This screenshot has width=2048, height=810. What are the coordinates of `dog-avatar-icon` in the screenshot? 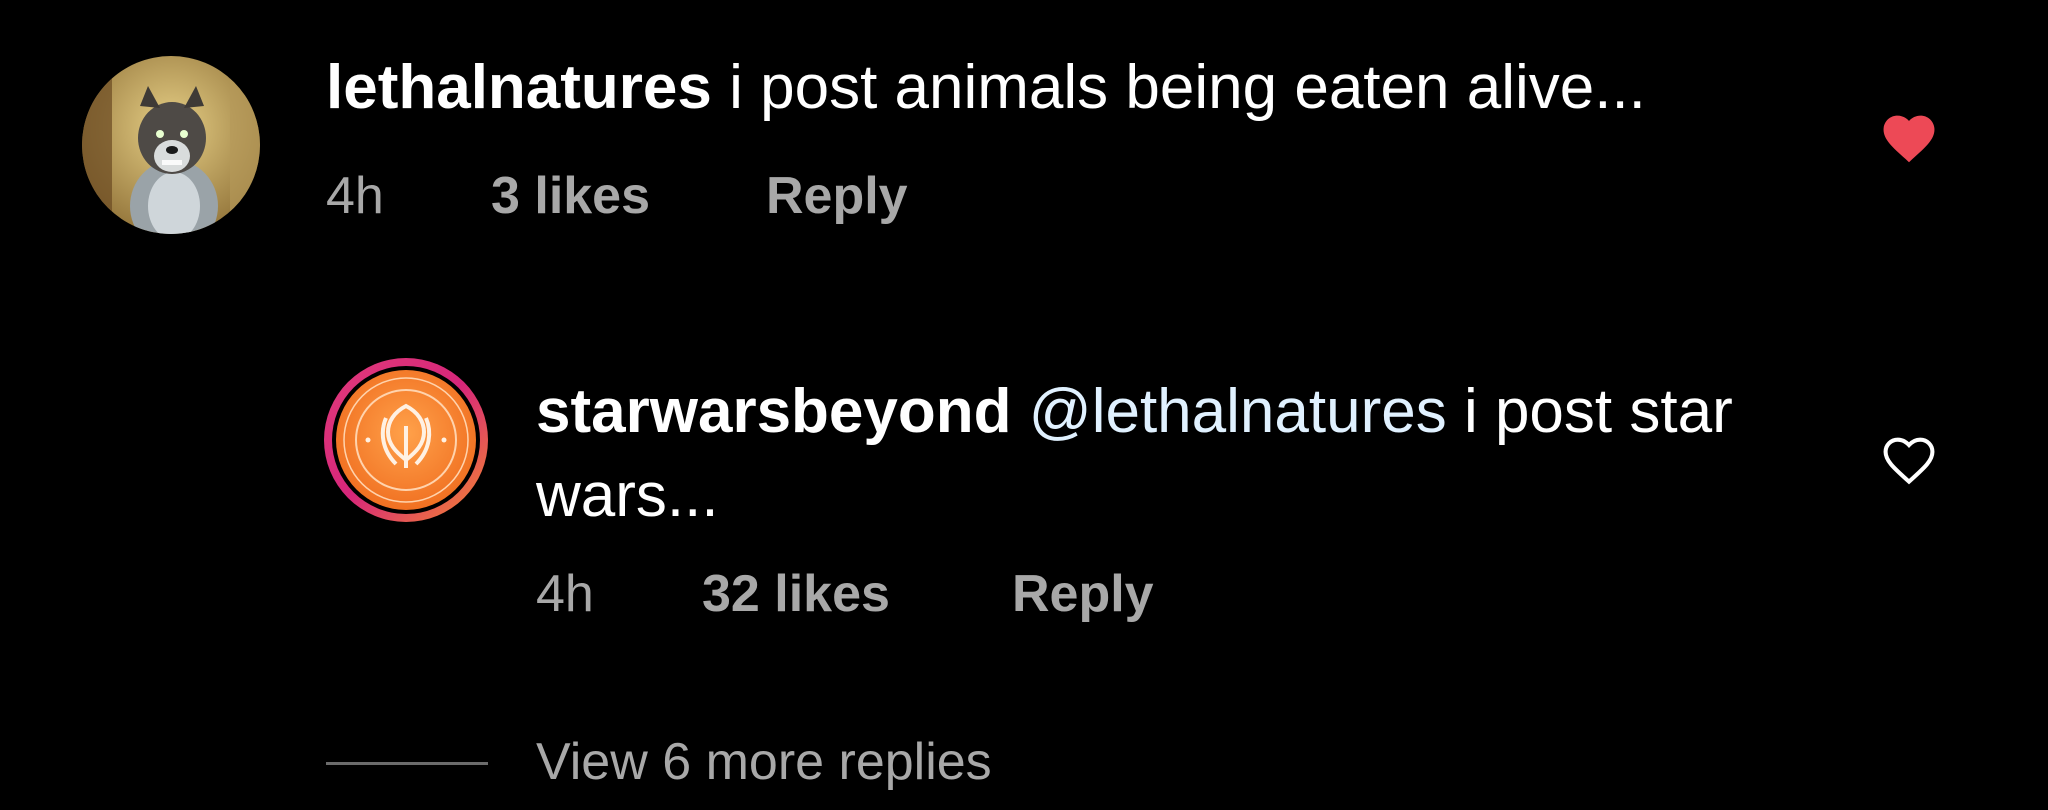 It's located at (171, 145).